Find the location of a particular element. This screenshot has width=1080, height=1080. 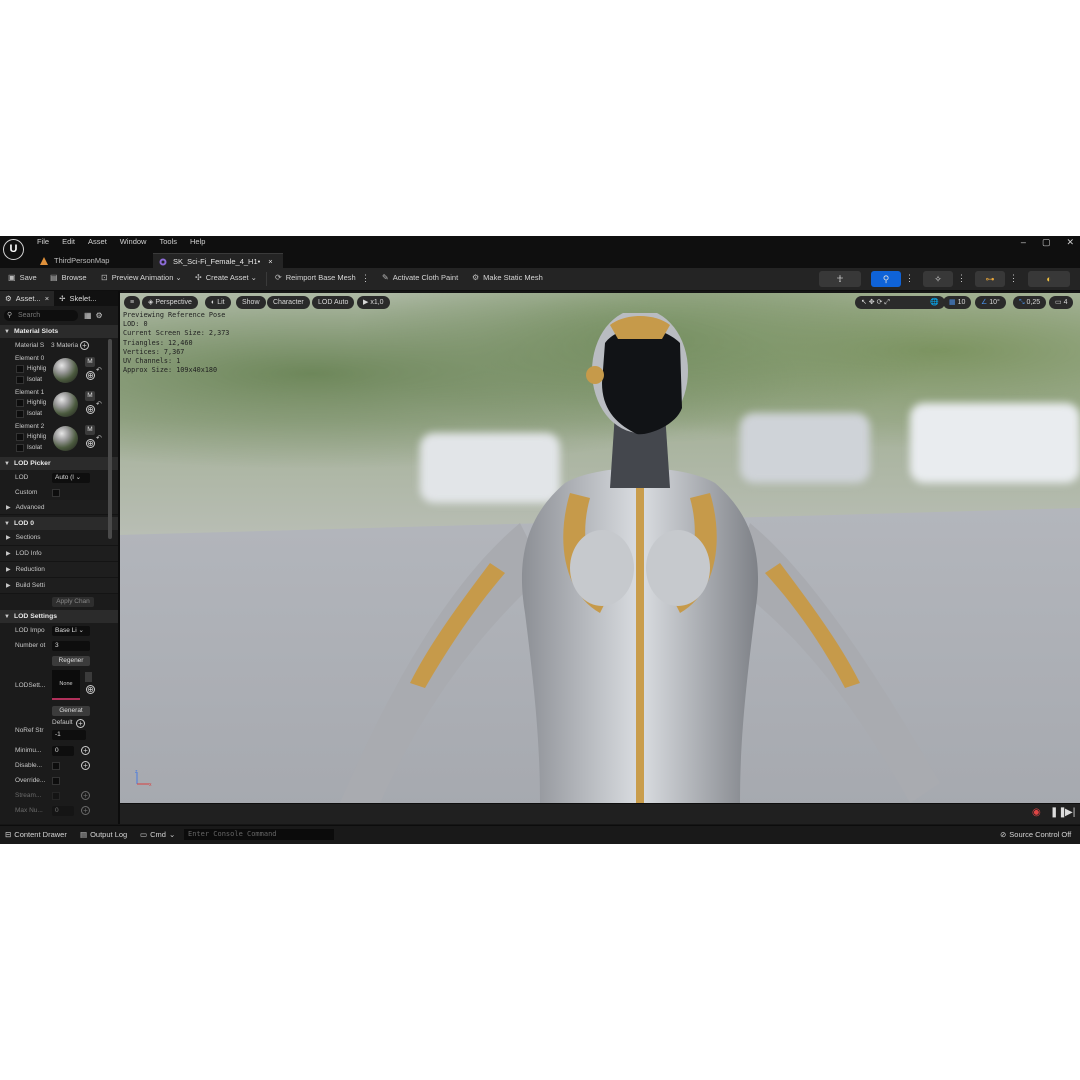

show-button: Show is located at coordinates (251, 302).